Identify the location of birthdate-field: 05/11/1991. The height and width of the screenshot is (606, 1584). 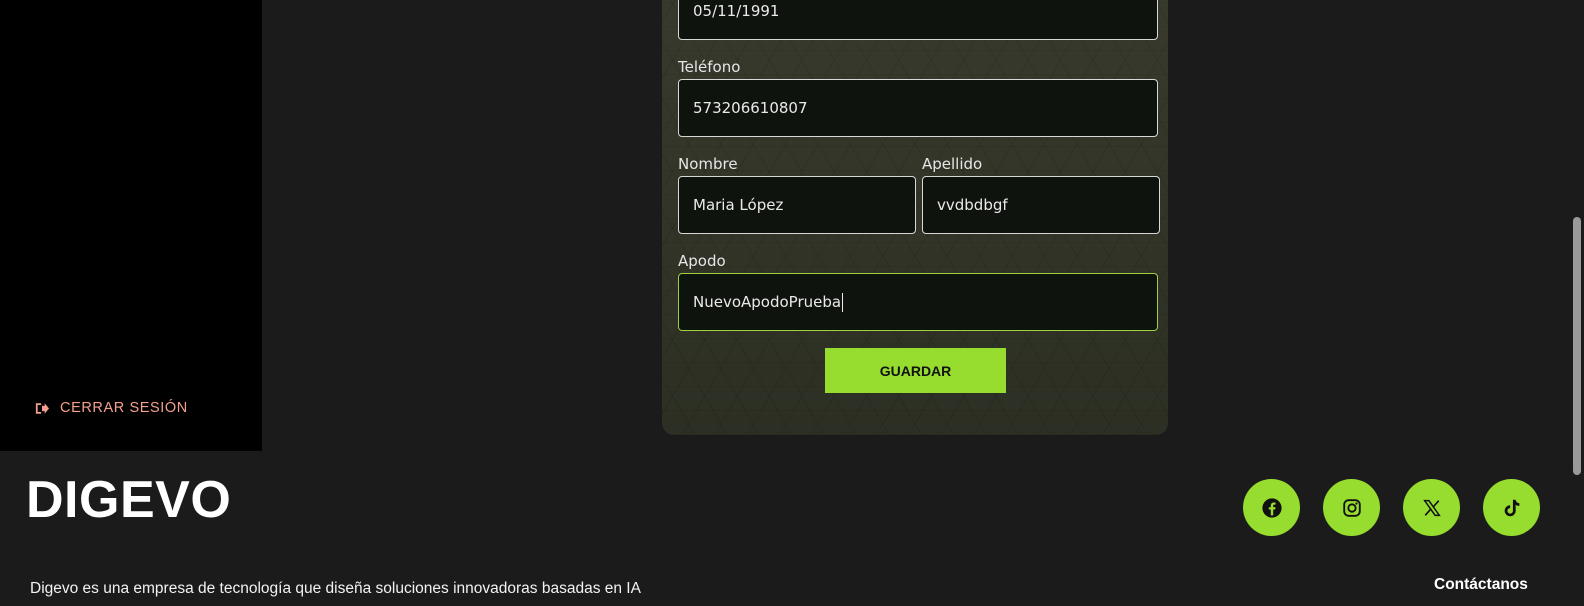
(918, 20).